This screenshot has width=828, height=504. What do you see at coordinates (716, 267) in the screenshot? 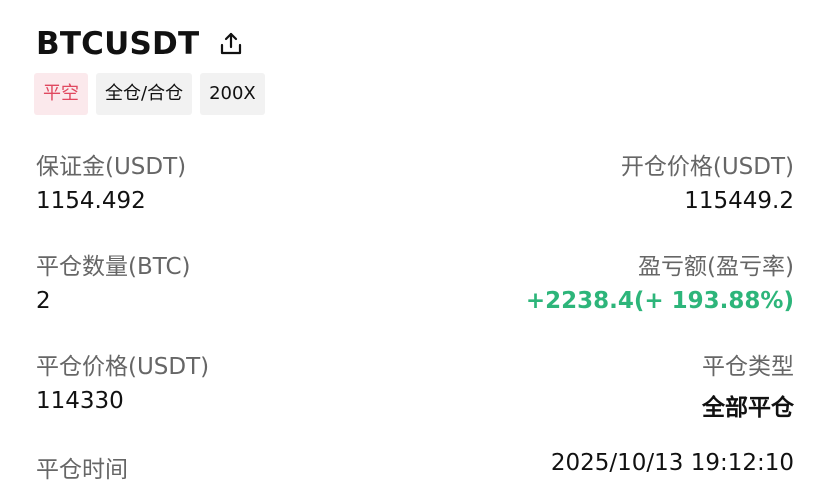
I see `pnl-label: 盈亏额(盈亏率)` at bounding box center [716, 267].